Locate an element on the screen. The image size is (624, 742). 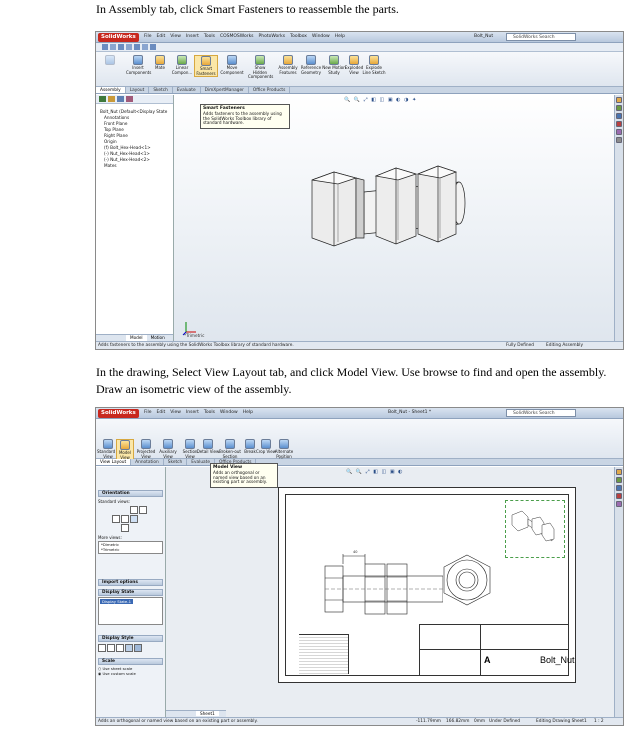
pm-display-state-header: Display State is located at coordinates (130, 592).